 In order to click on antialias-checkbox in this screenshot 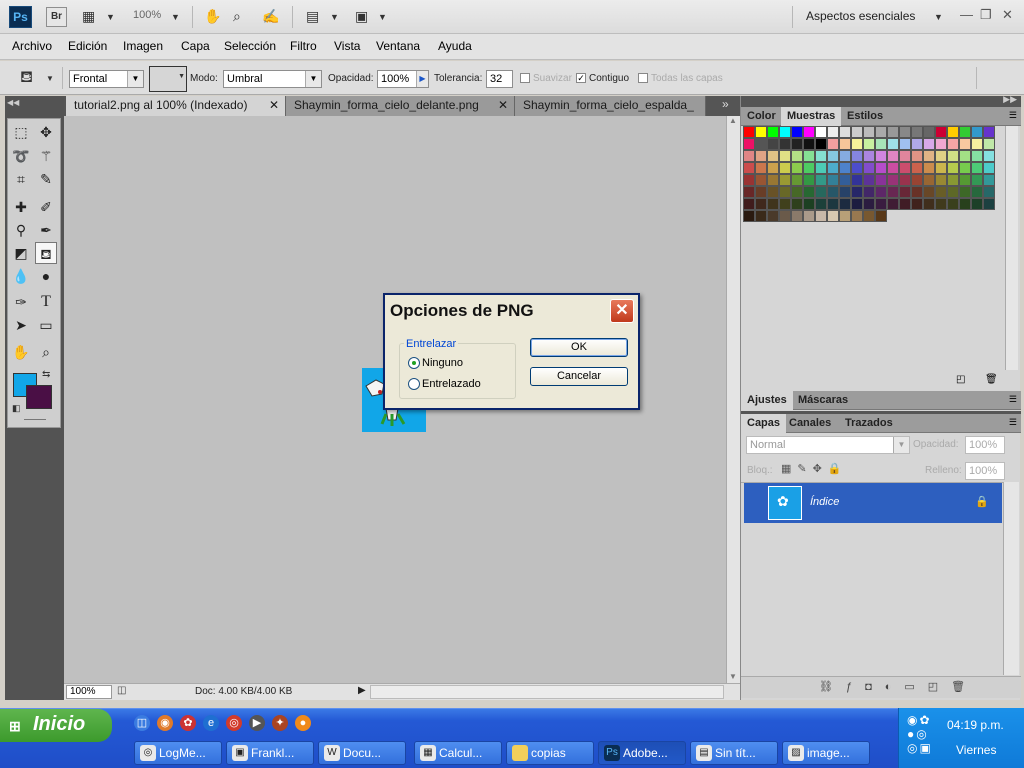, I will do `click(525, 78)`.